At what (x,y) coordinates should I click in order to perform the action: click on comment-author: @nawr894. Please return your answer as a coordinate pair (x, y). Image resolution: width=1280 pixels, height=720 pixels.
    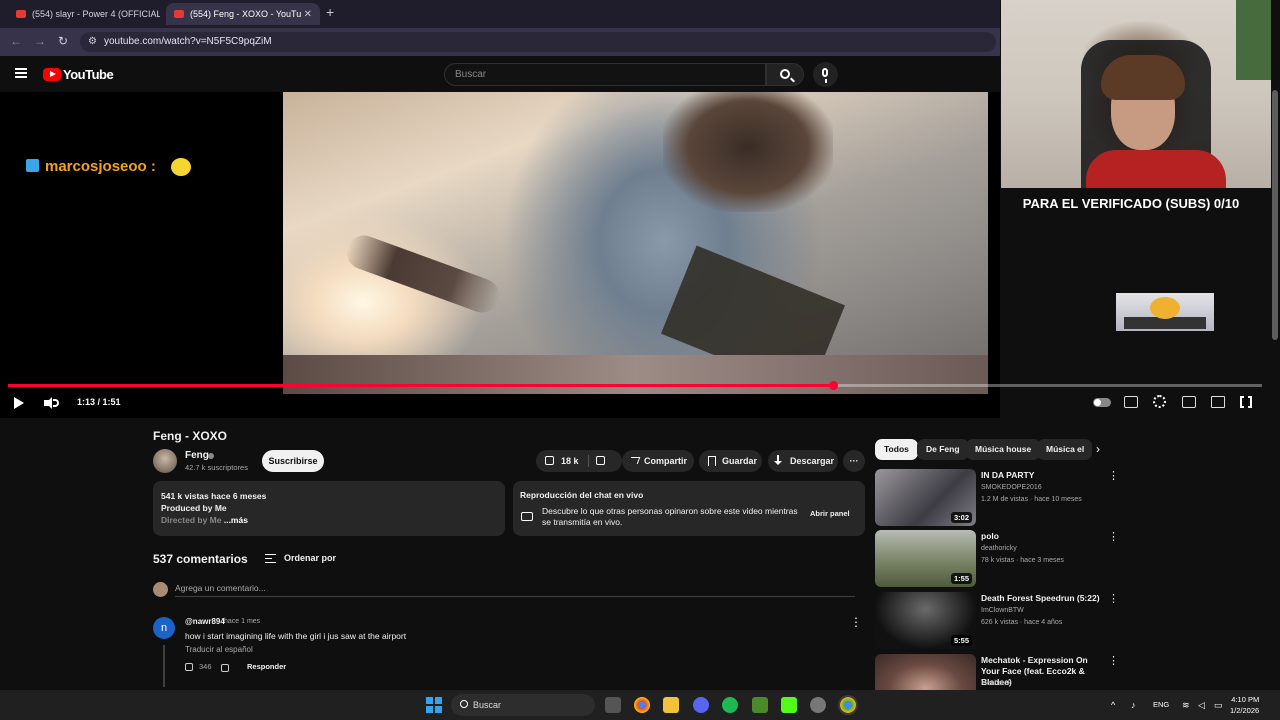
    Looking at the image, I should click on (205, 621).